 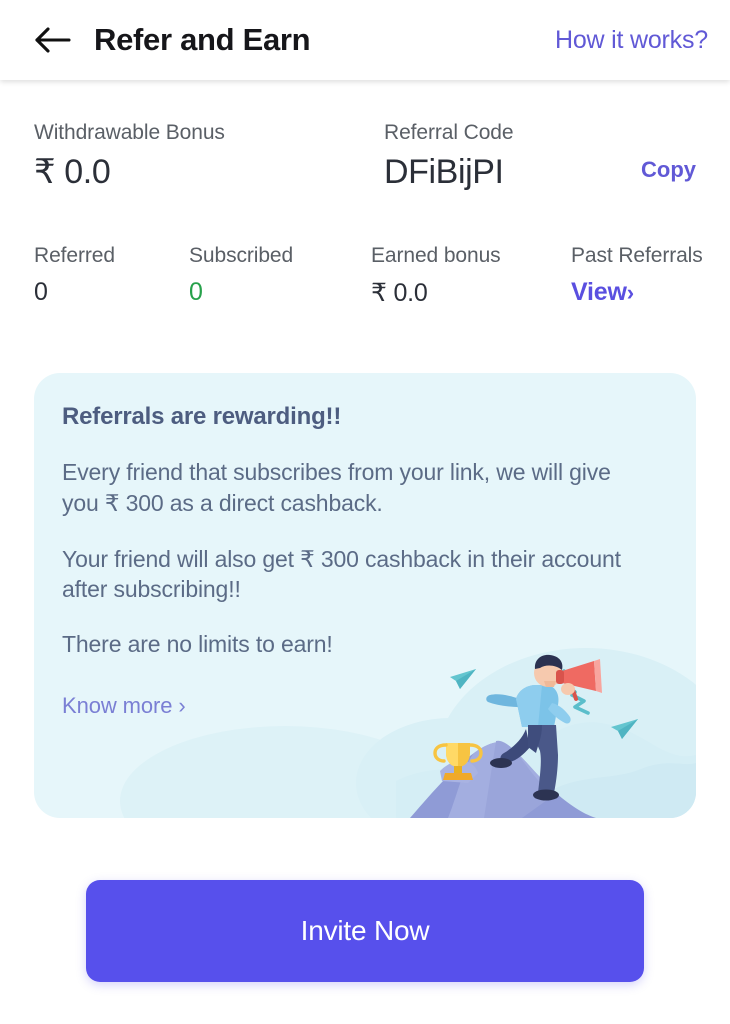 What do you see at coordinates (399, 293) in the screenshot?
I see `stat-earned-bonus-value: ₹ 0.0` at bounding box center [399, 293].